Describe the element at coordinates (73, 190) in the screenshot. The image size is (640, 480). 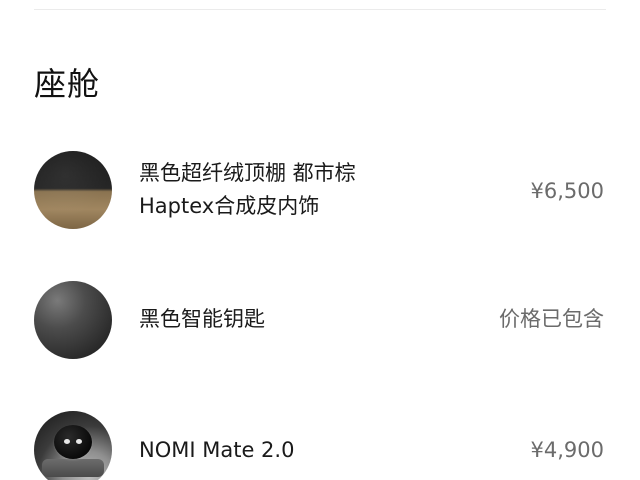
I see `interior-material-swatch-icon` at that location.